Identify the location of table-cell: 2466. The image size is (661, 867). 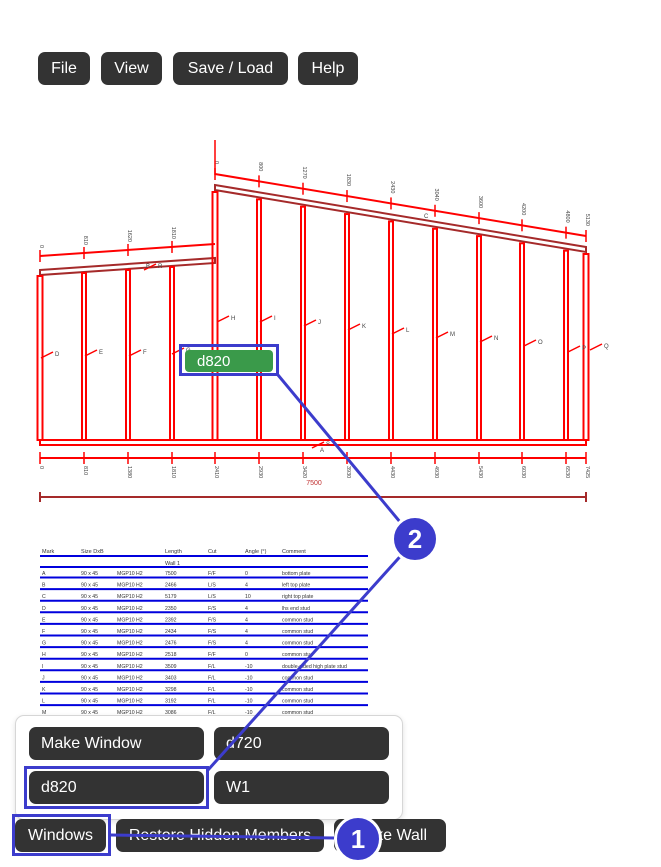
(171, 586).